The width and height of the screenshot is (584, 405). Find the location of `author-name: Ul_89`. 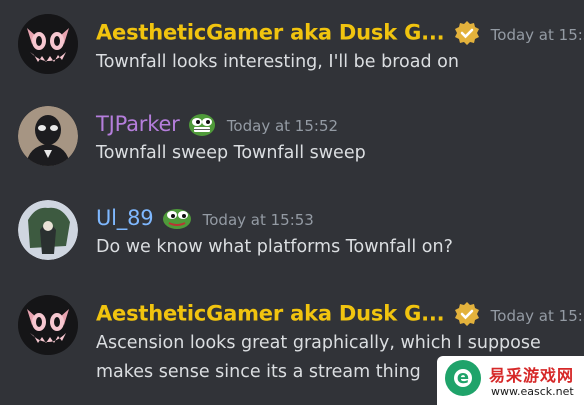

author-name: Ul_89 is located at coordinates (125, 218).